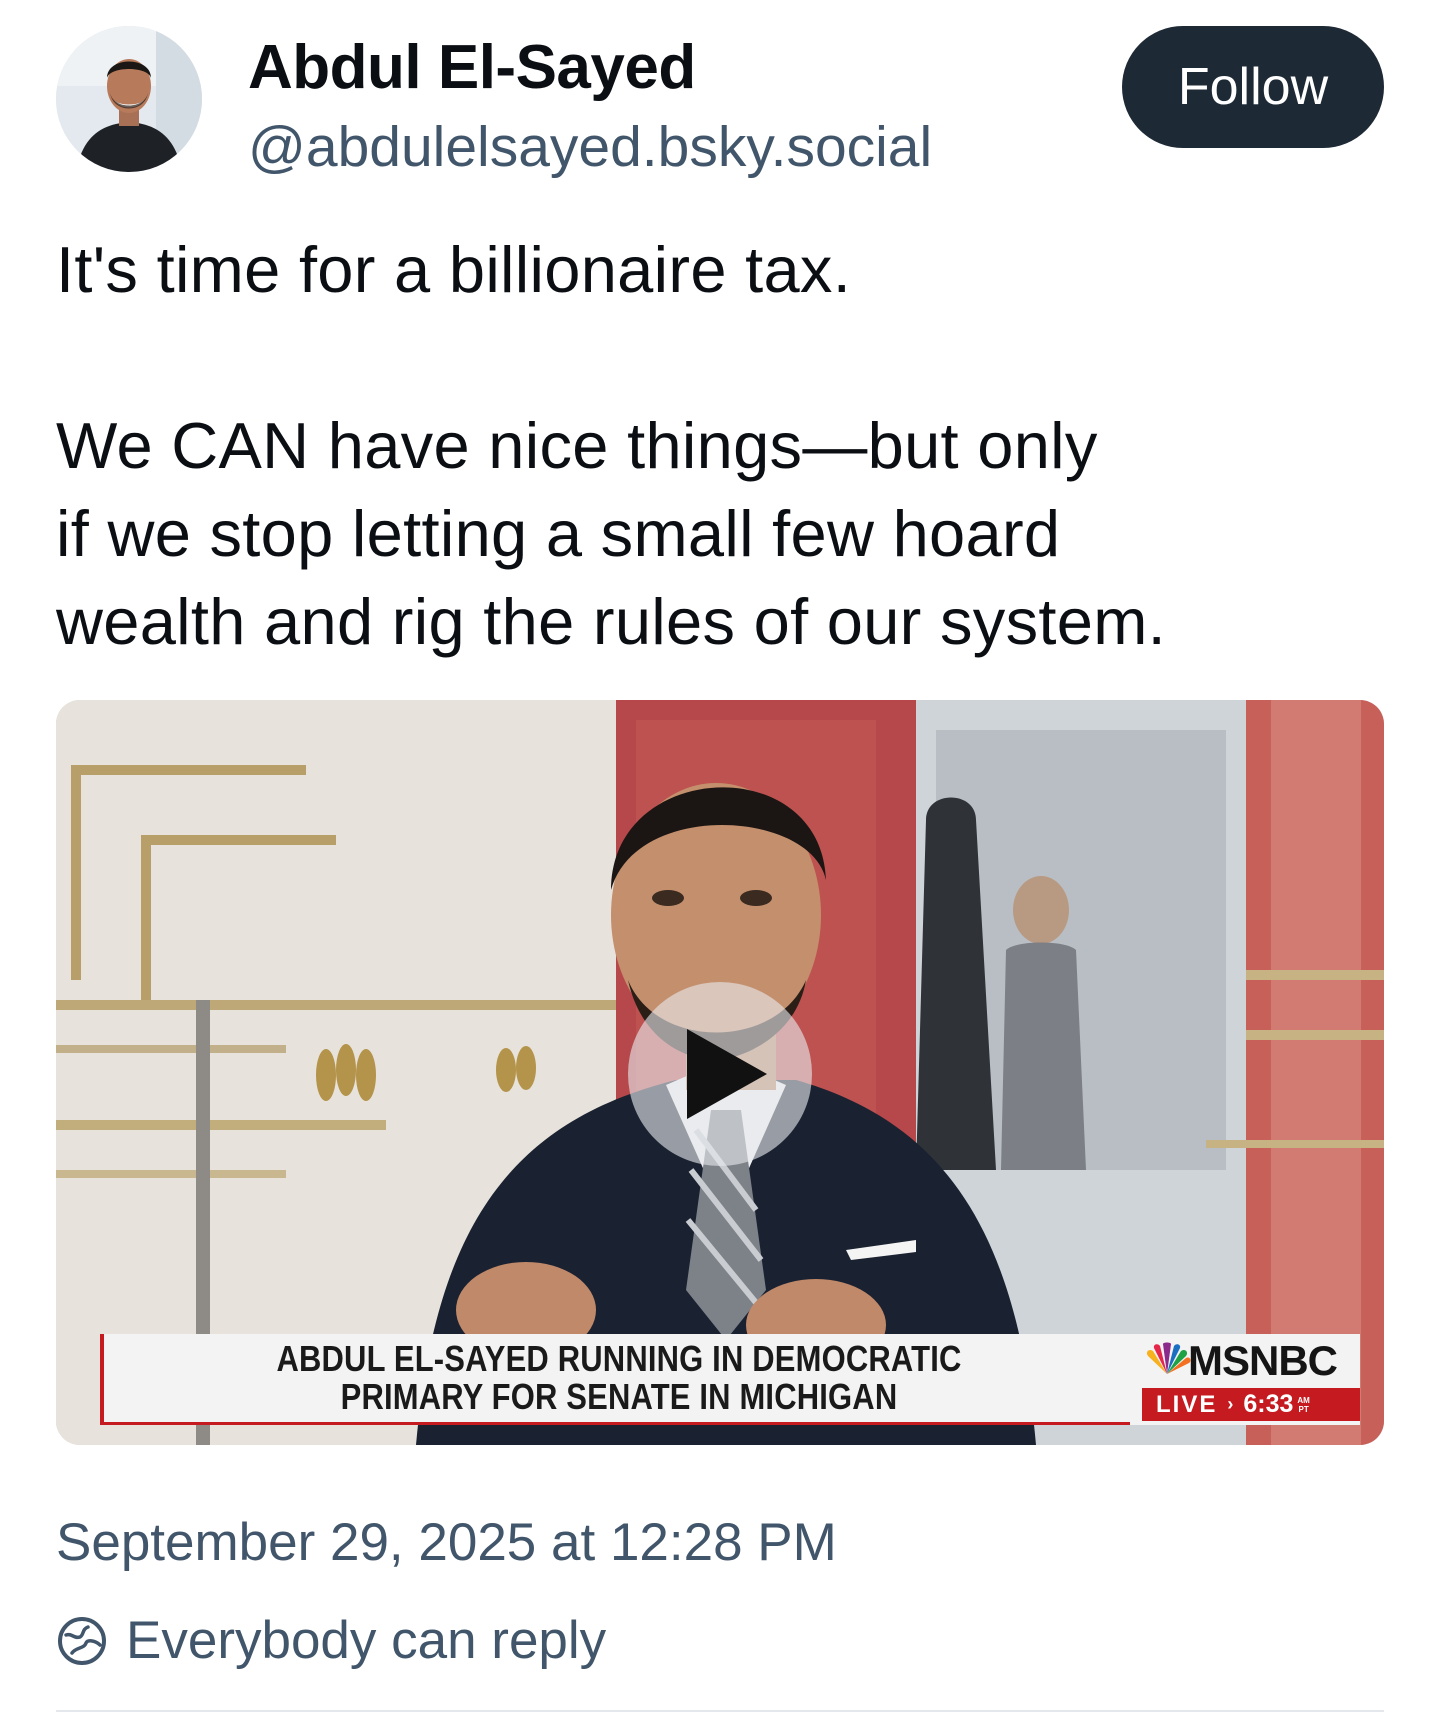 The image size is (1440, 1733). What do you see at coordinates (1263, 1360) in the screenshot?
I see `network-name: MSNBC` at bounding box center [1263, 1360].